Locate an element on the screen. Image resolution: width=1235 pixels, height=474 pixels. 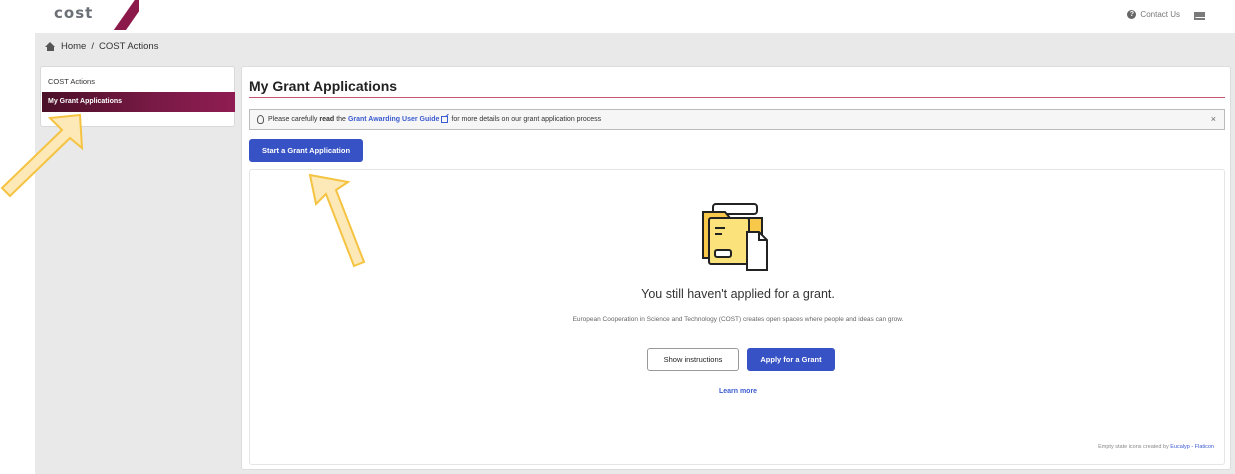
credit-link: Eucalyp - Flaticon is located at coordinates (1192, 447).